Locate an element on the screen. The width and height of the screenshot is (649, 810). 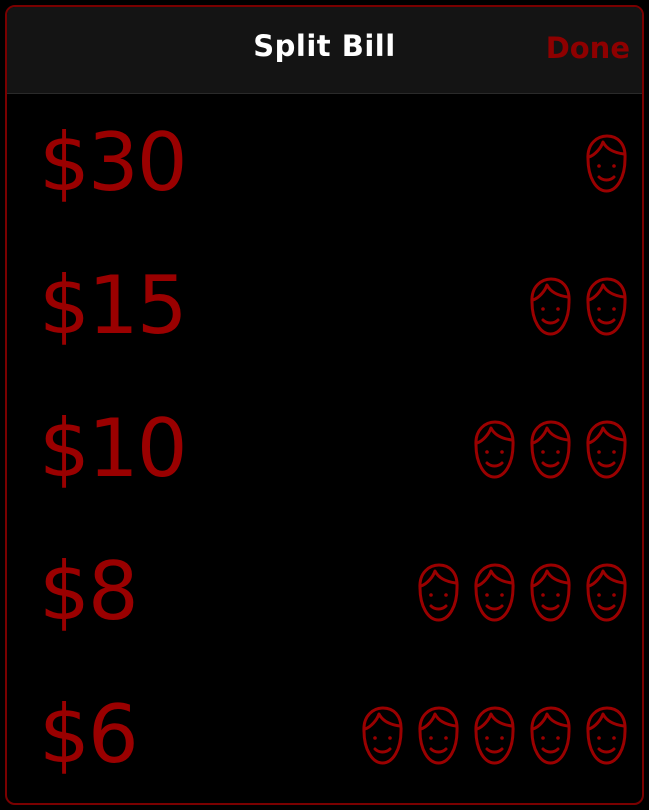
split-amount: $15 is located at coordinates (113, 305).